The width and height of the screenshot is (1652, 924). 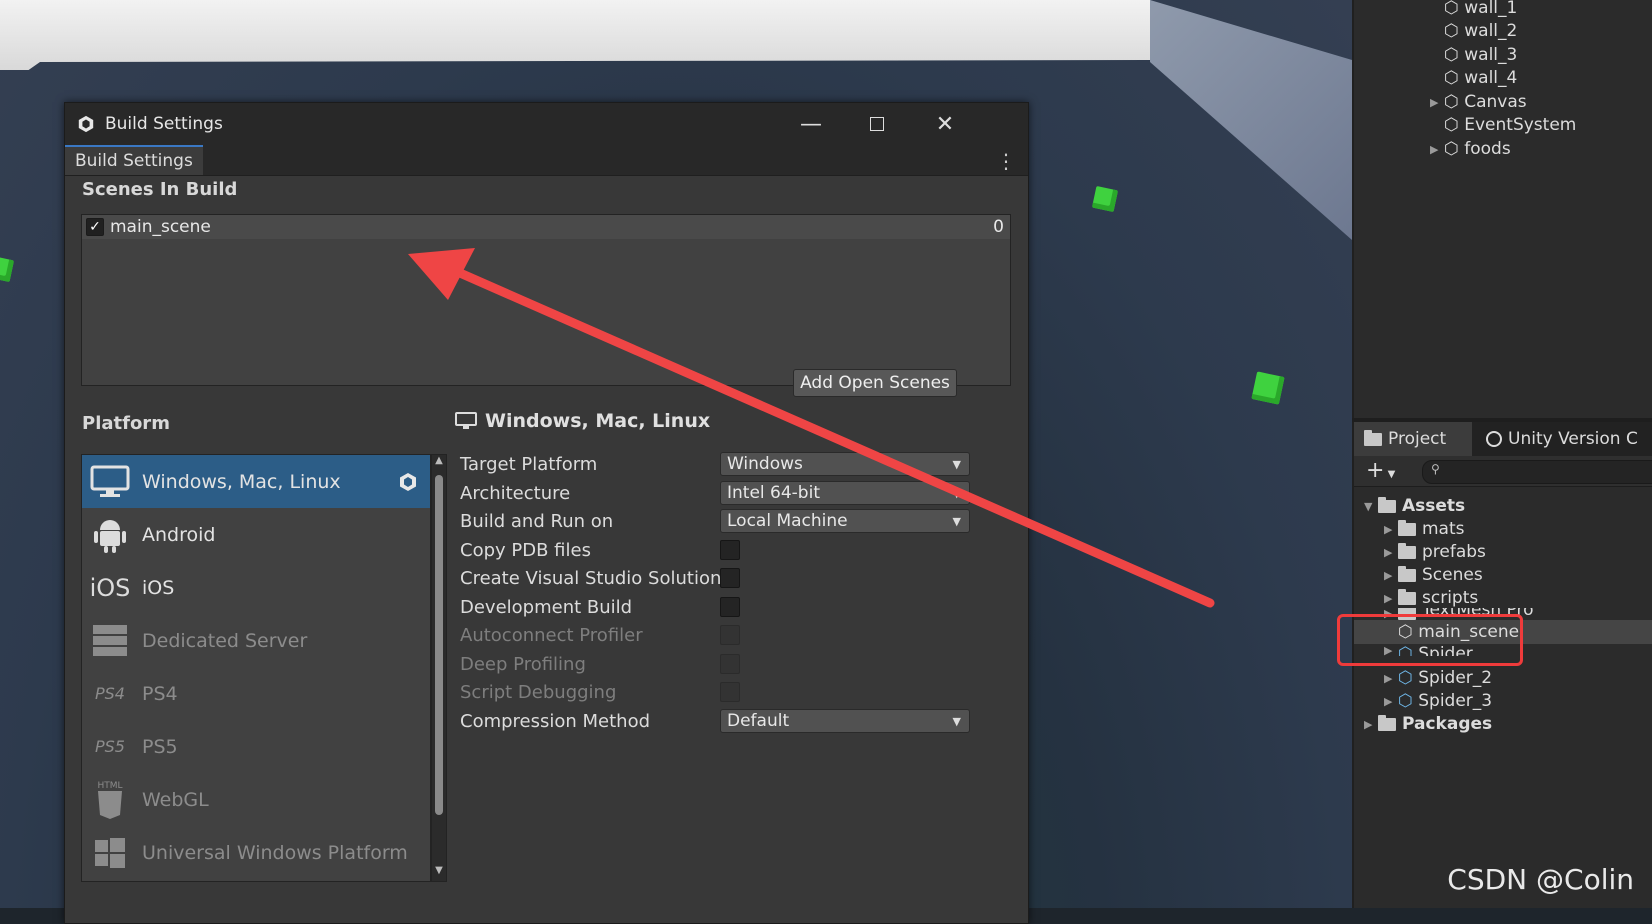 I want to click on architecture-dropdown: Intel 64-bit ▼, so click(x=845, y=493).